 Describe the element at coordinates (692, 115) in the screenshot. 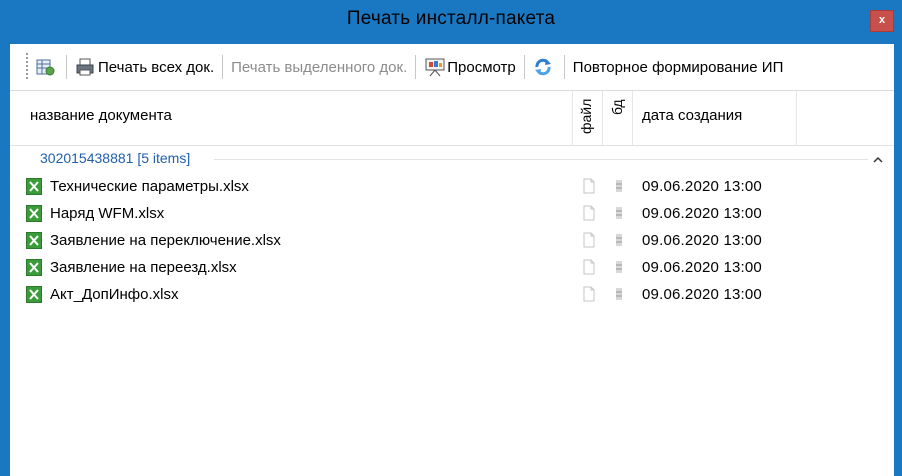

I see `column-header-date: дата создания` at that location.